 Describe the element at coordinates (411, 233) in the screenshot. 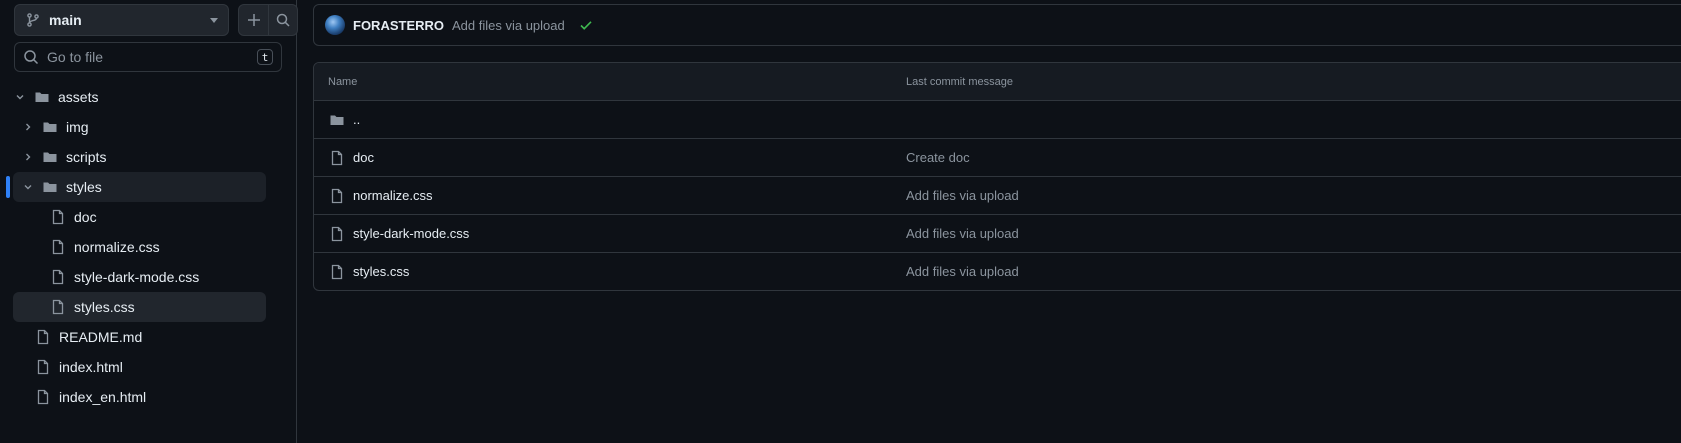

I see `row-name: style-dark-mode.css` at that location.